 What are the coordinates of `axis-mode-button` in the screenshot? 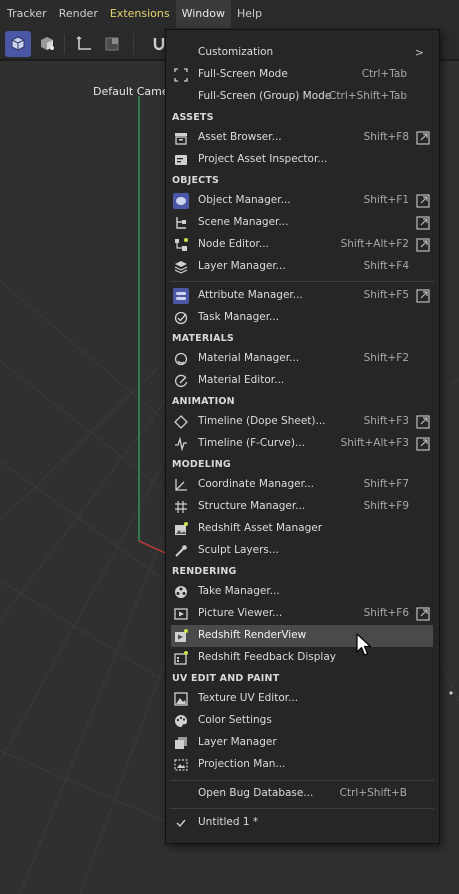 It's located at (84, 44).